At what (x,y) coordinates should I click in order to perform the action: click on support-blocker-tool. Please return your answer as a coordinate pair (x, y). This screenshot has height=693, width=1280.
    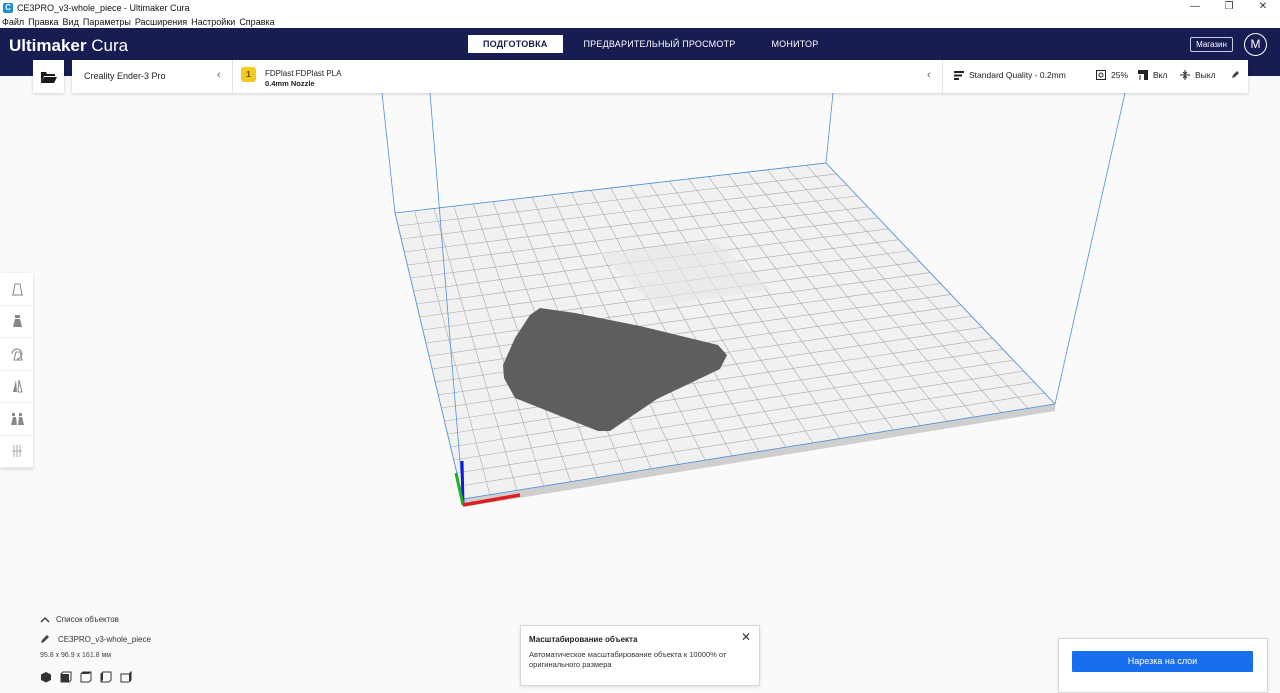
    Looking at the image, I should click on (16, 452).